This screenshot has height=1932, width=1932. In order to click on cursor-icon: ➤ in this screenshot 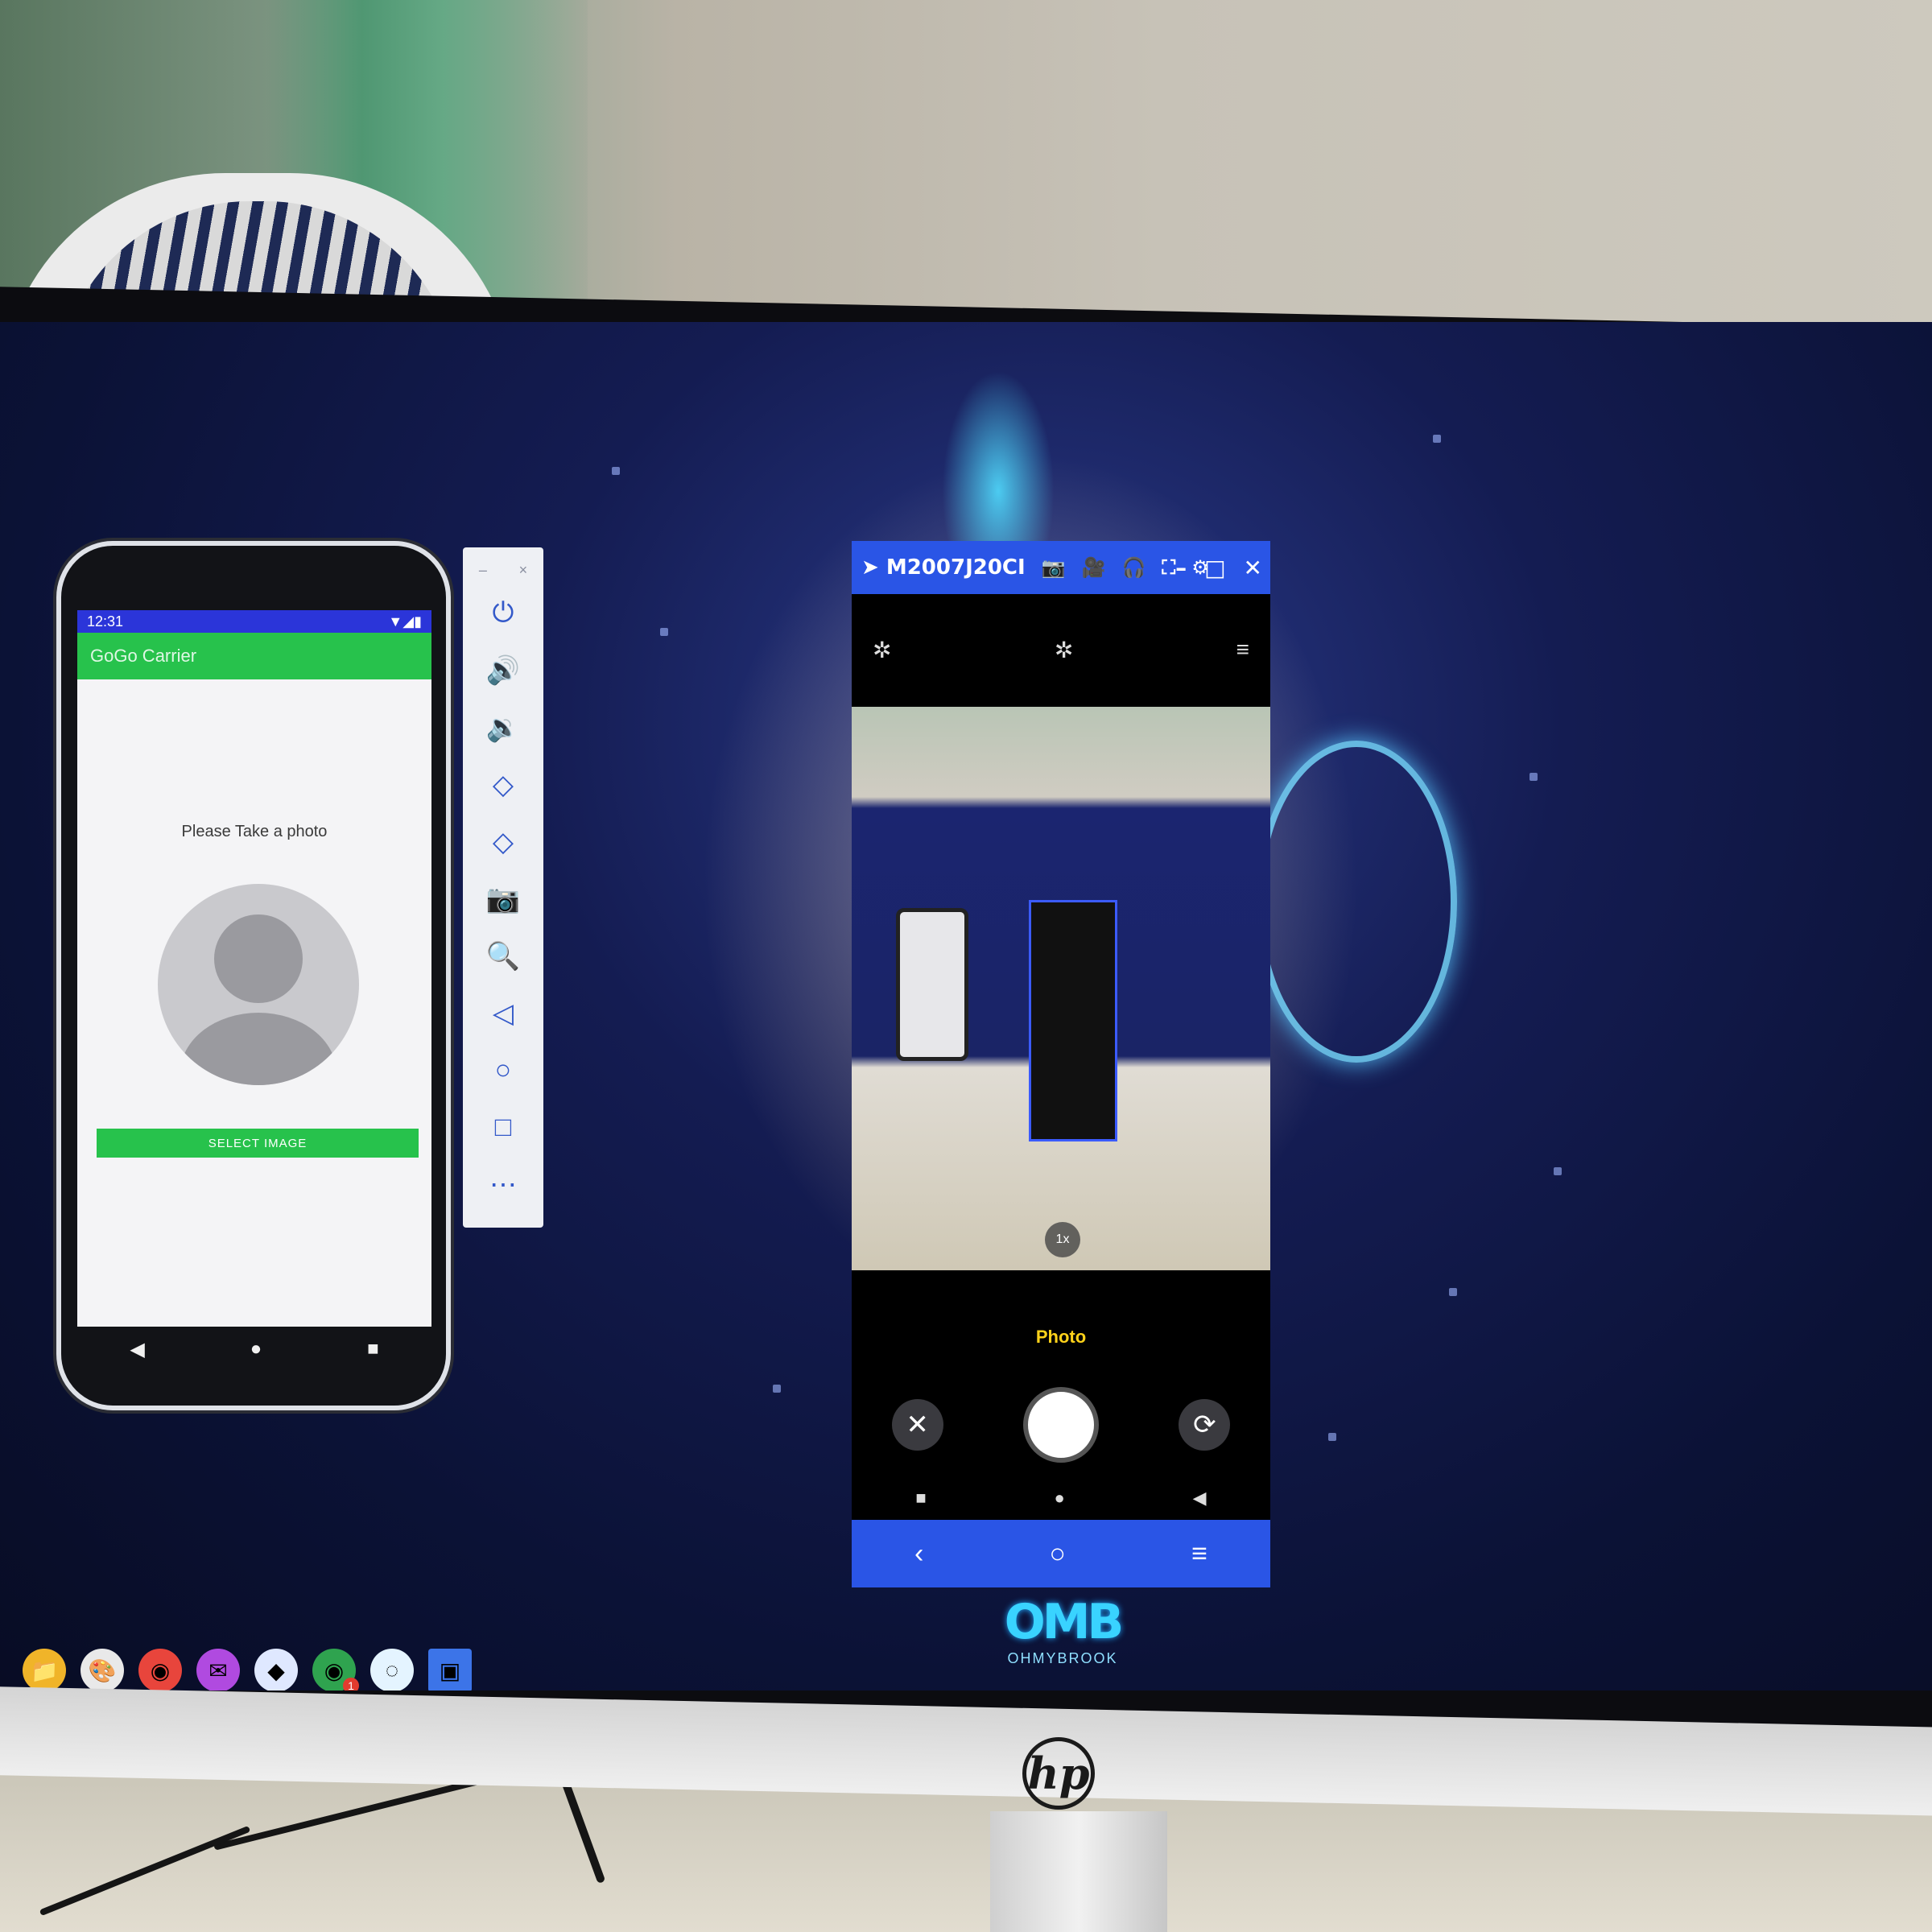, I will do `click(873, 567)`.